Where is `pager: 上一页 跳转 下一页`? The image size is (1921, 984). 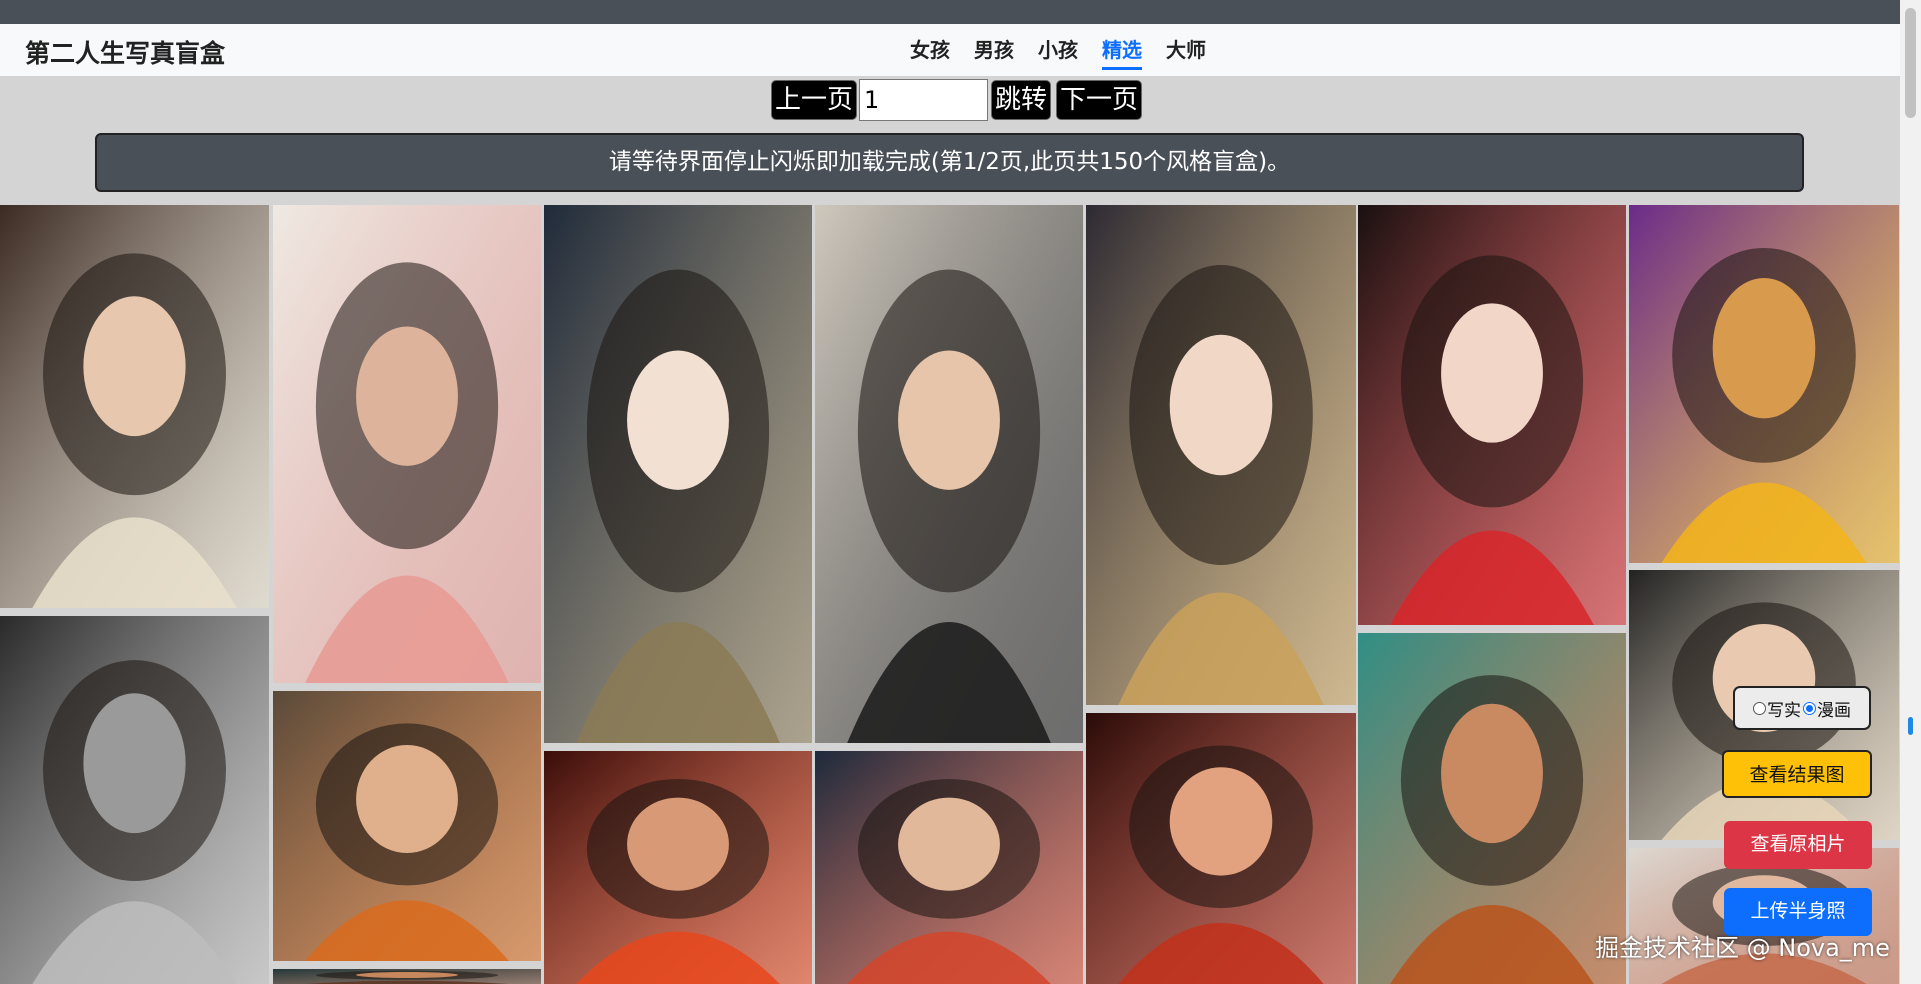
pager: 上一页 跳转 下一页 is located at coordinates (957, 100).